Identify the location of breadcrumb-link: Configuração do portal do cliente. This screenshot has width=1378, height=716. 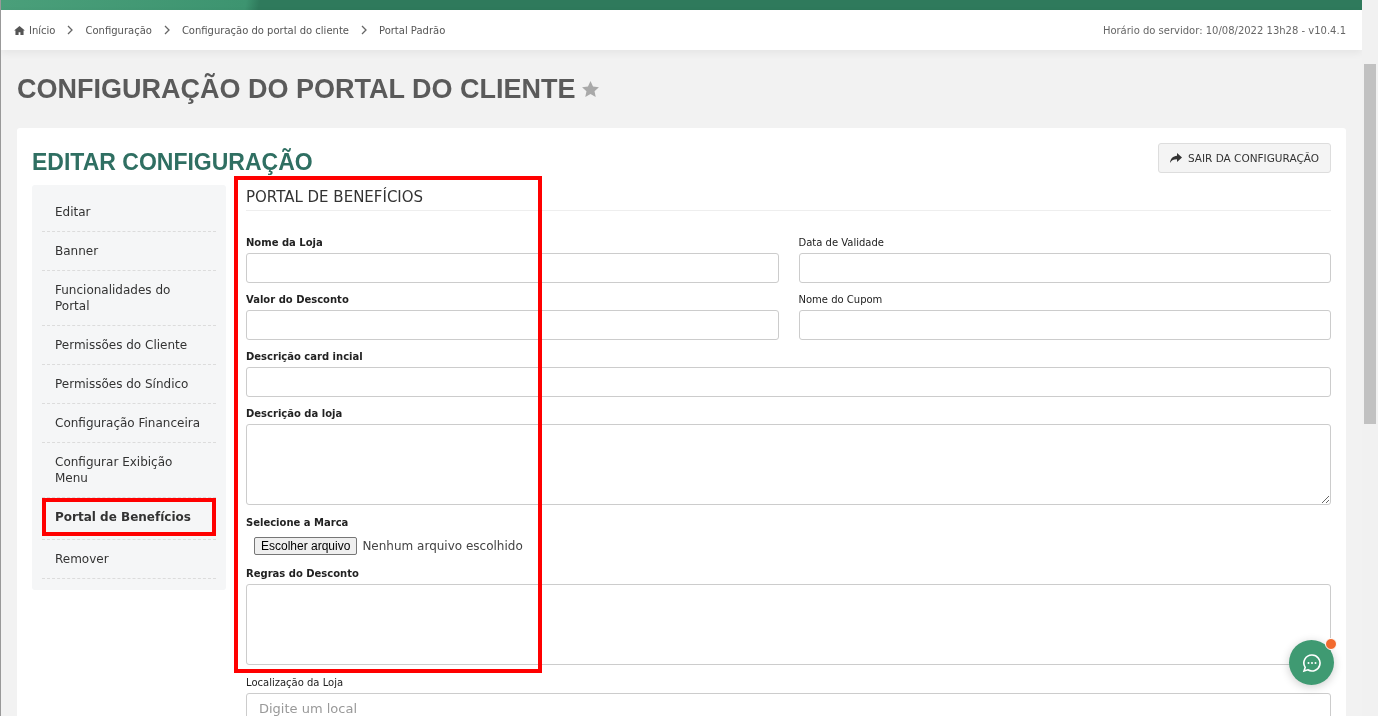
(265, 30).